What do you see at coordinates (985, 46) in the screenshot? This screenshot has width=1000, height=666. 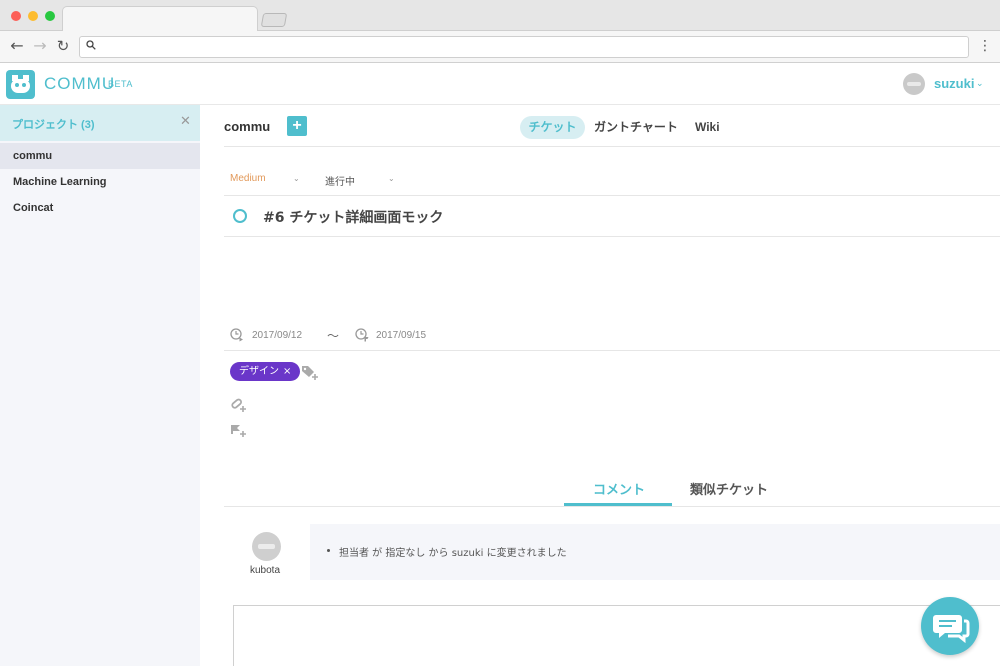 I see `browser-menu-icon: ⋮` at bounding box center [985, 46].